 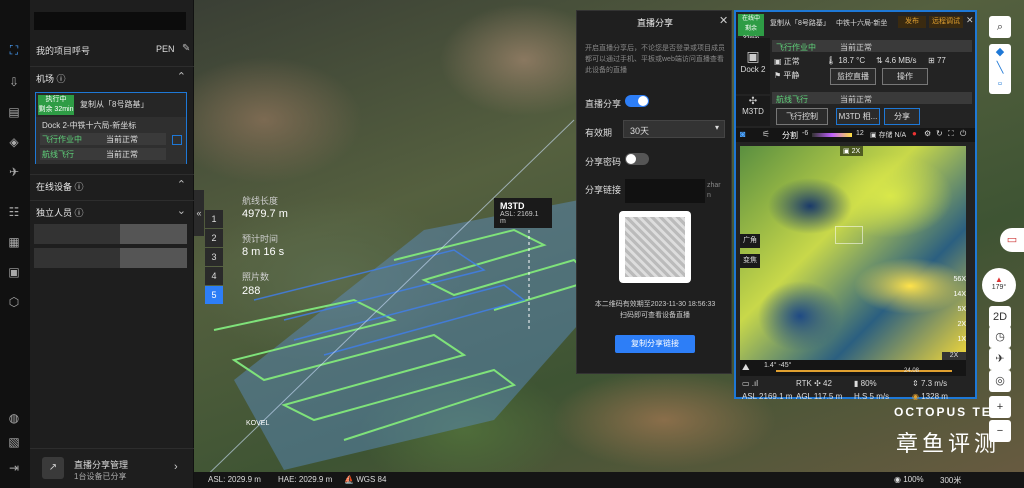 What do you see at coordinates (14, 142) in the screenshot?
I see `map-layers-icon: ◈` at bounding box center [14, 142].